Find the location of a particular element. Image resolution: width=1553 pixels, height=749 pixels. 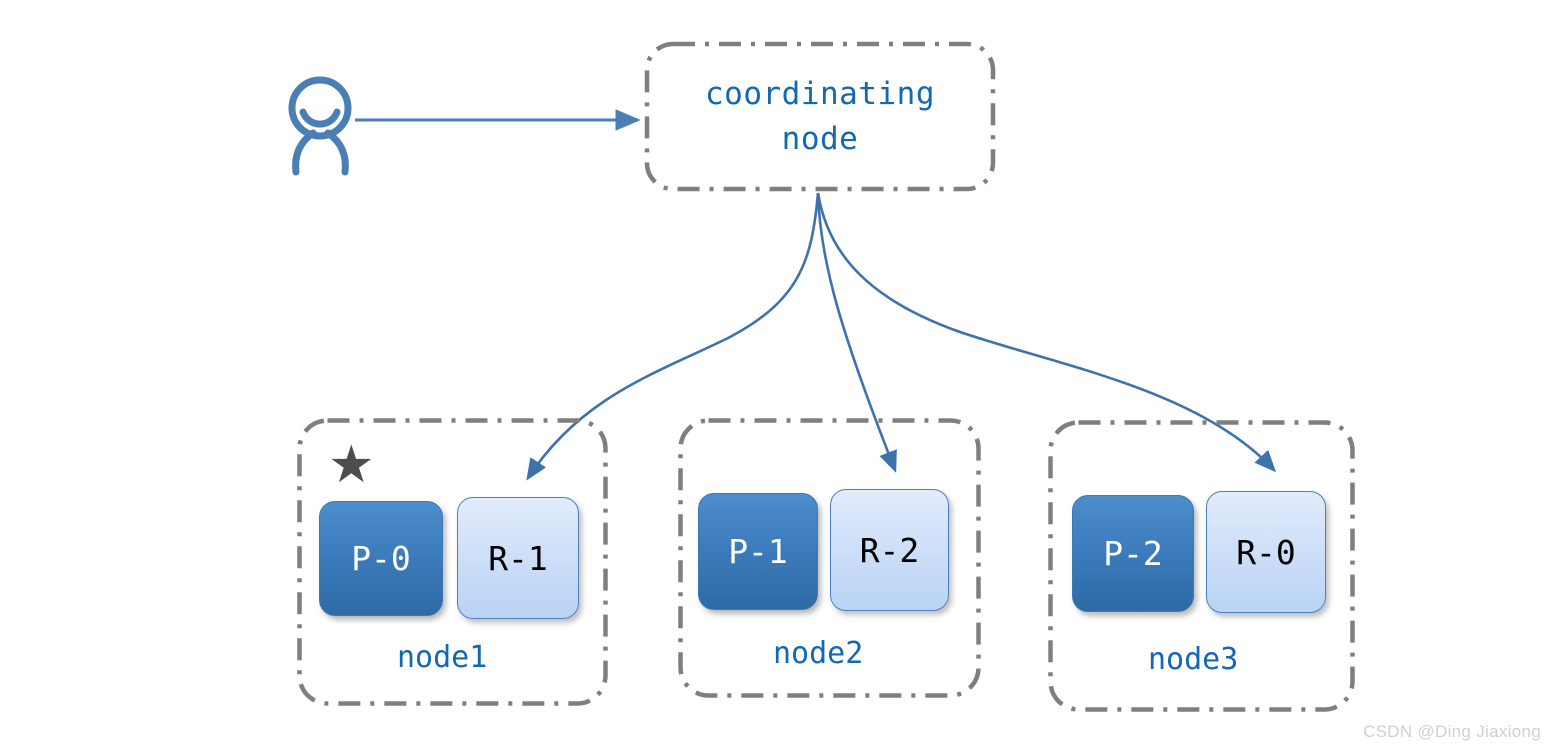

node-group-node1: ★ P-0 R-1 node1 is located at coordinates (452, 562).